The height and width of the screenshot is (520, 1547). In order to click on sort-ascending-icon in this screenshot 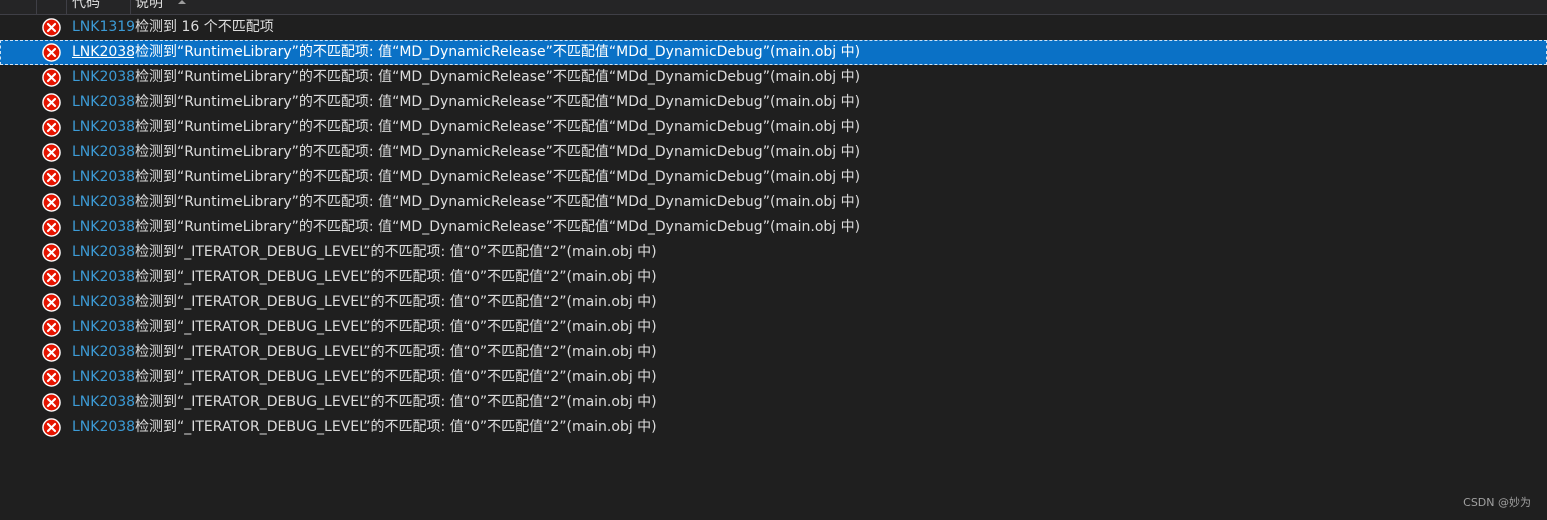, I will do `click(182, 2)`.